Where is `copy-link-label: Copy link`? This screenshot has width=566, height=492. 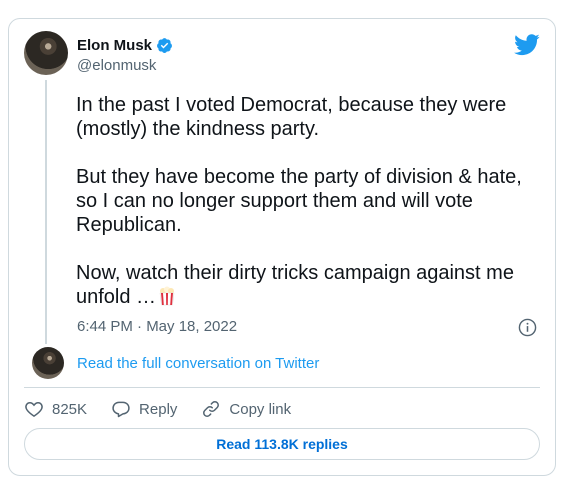 copy-link-label: Copy link is located at coordinates (260, 409).